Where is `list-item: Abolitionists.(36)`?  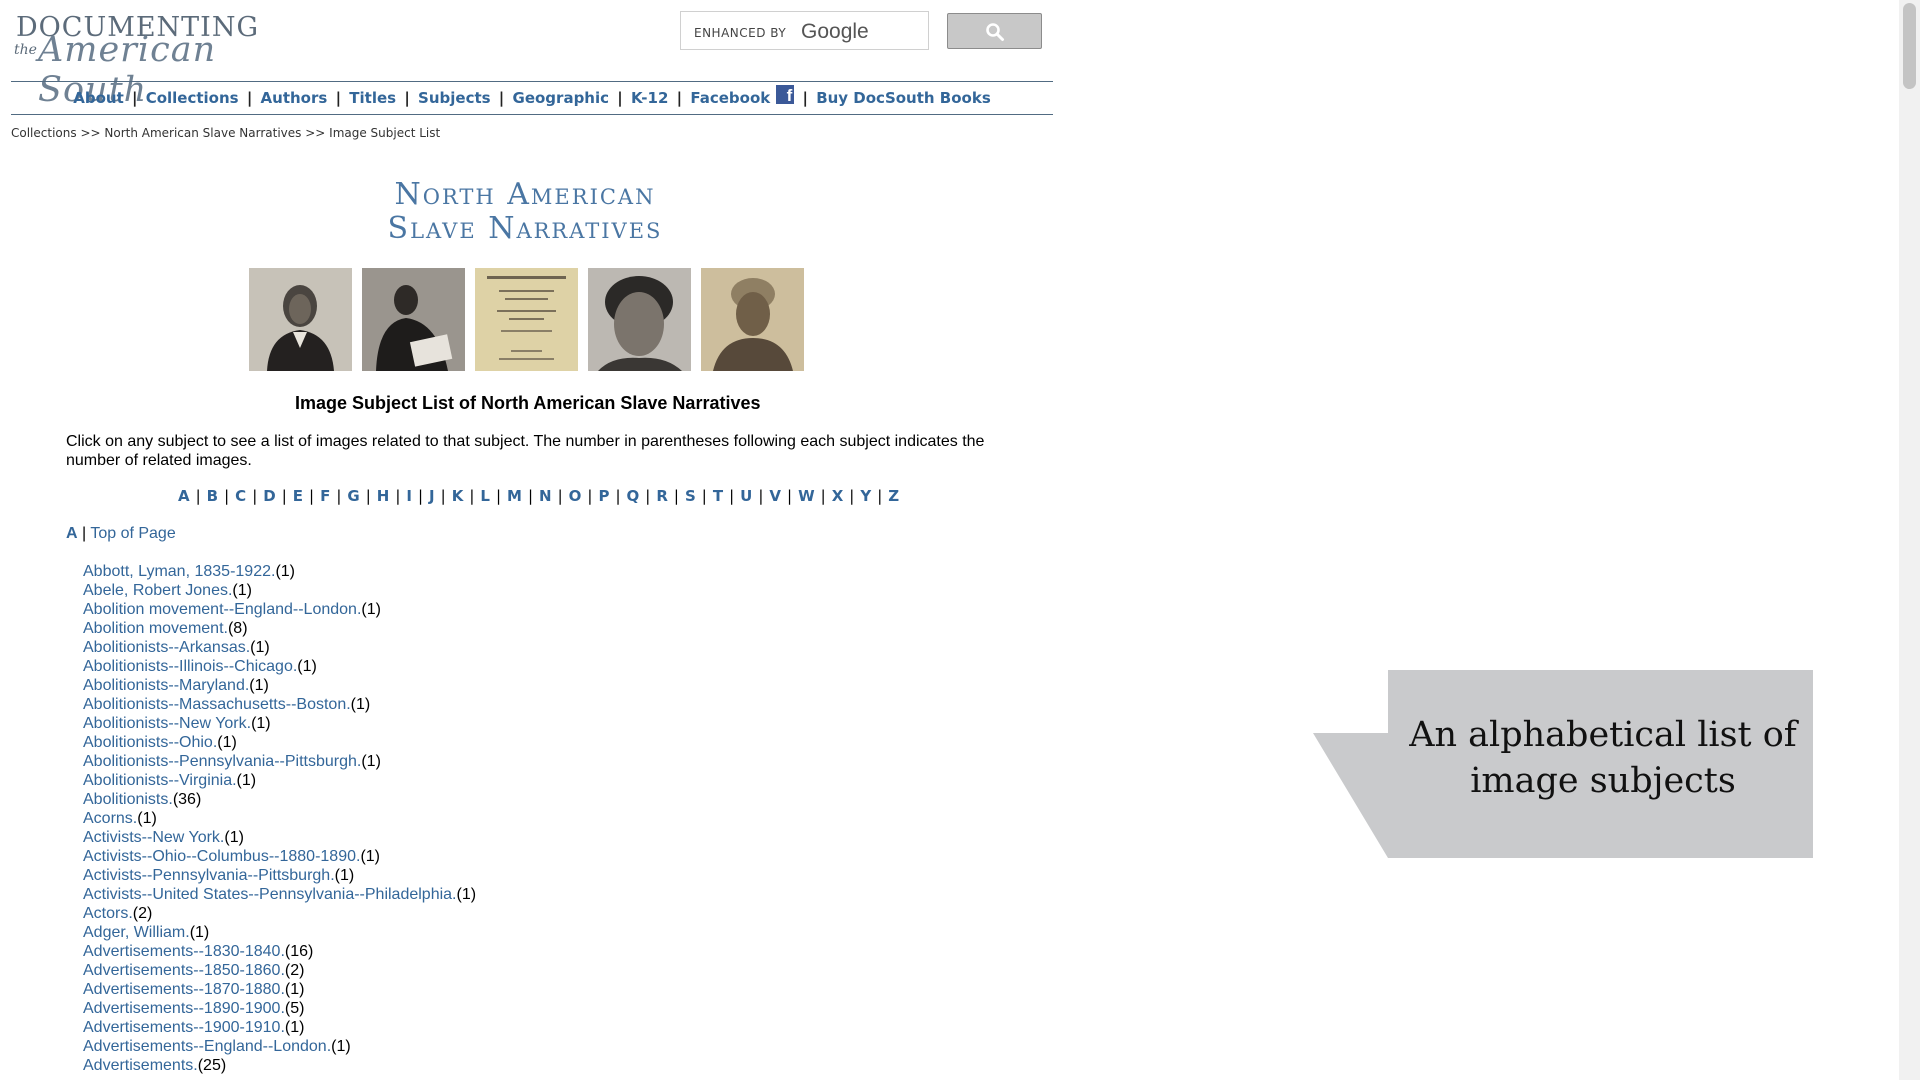
list-item: Abolitionists.(36) is located at coordinates (279, 799).